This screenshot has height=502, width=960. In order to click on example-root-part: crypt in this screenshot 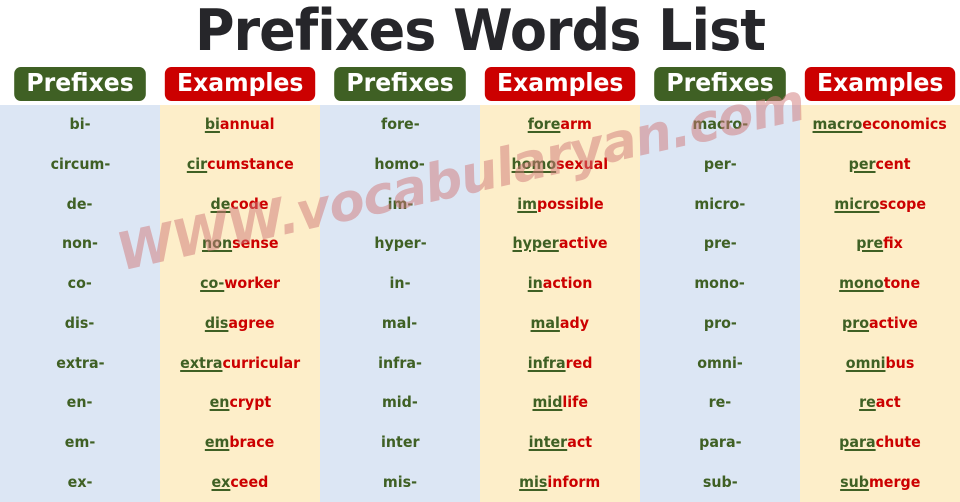, I will do `click(250, 402)`.